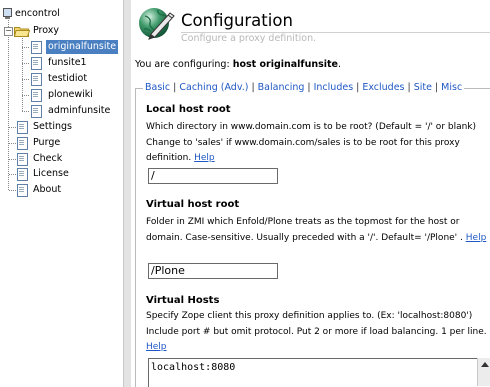 Image resolution: width=490 pixels, height=387 pixels. What do you see at coordinates (48, 158) in the screenshot?
I see `tree-item-label: Check` at bounding box center [48, 158].